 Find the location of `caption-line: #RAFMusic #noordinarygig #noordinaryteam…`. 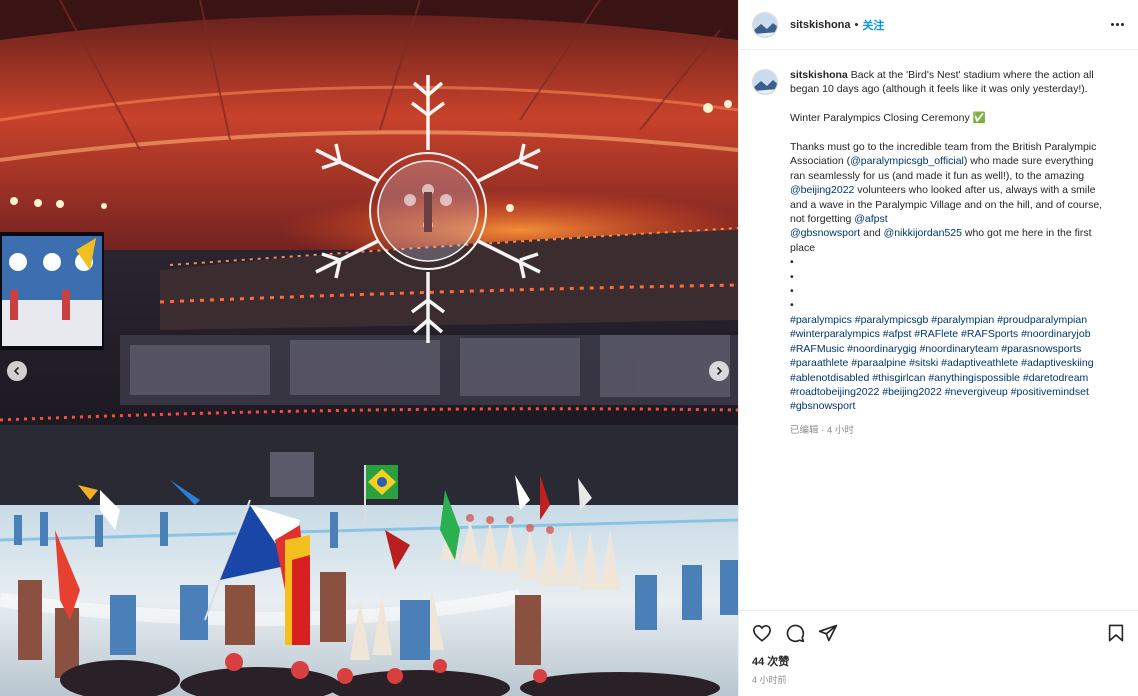

caption-line: #RAFMusic #noordinarygig #noordinaryteam… is located at coordinates (955, 349).